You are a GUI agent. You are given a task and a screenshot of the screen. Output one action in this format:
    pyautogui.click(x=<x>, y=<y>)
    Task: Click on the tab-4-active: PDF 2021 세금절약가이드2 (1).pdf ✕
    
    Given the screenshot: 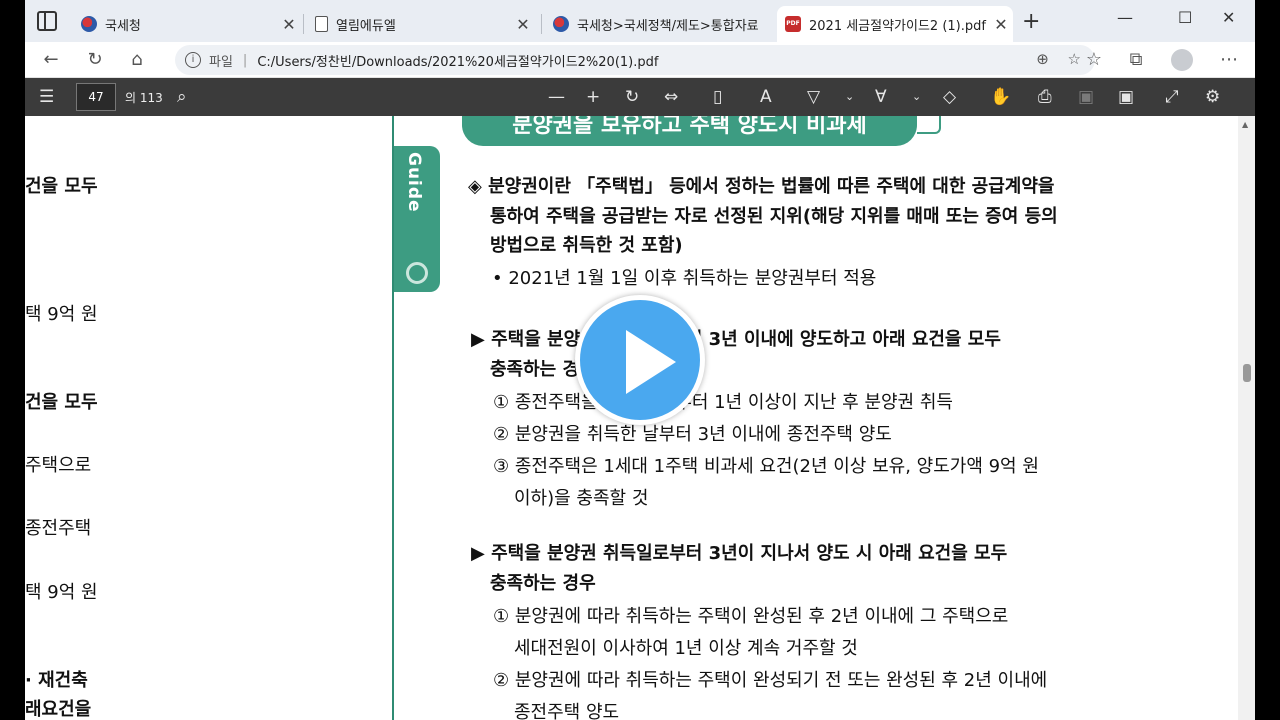 What is the action you would take?
    pyautogui.click(x=895, y=24)
    